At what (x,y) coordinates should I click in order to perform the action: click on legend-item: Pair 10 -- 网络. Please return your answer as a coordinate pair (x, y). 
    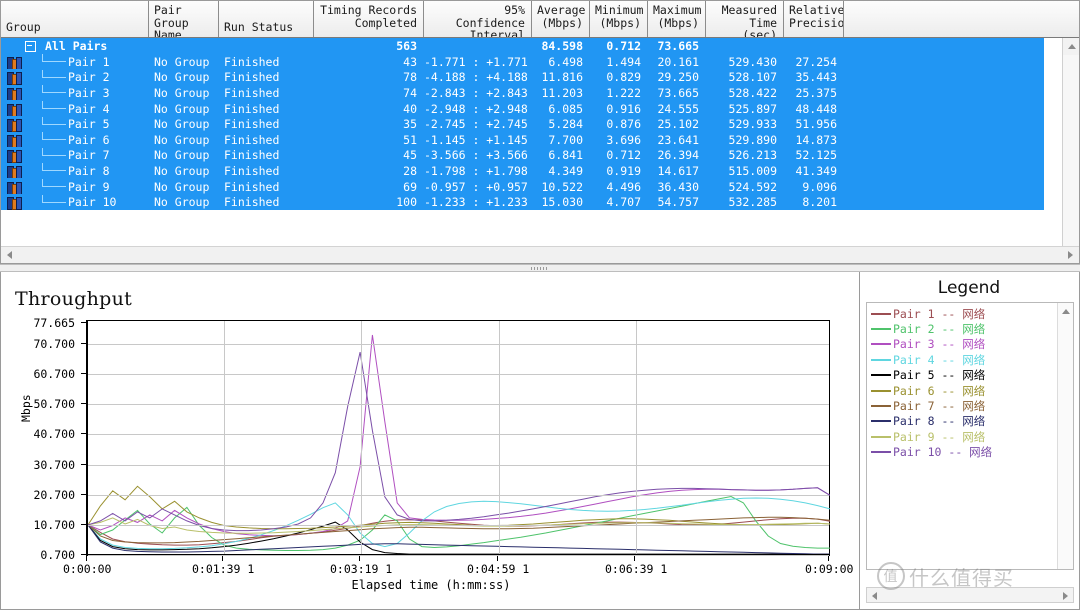
    Looking at the image, I should click on (955, 452).